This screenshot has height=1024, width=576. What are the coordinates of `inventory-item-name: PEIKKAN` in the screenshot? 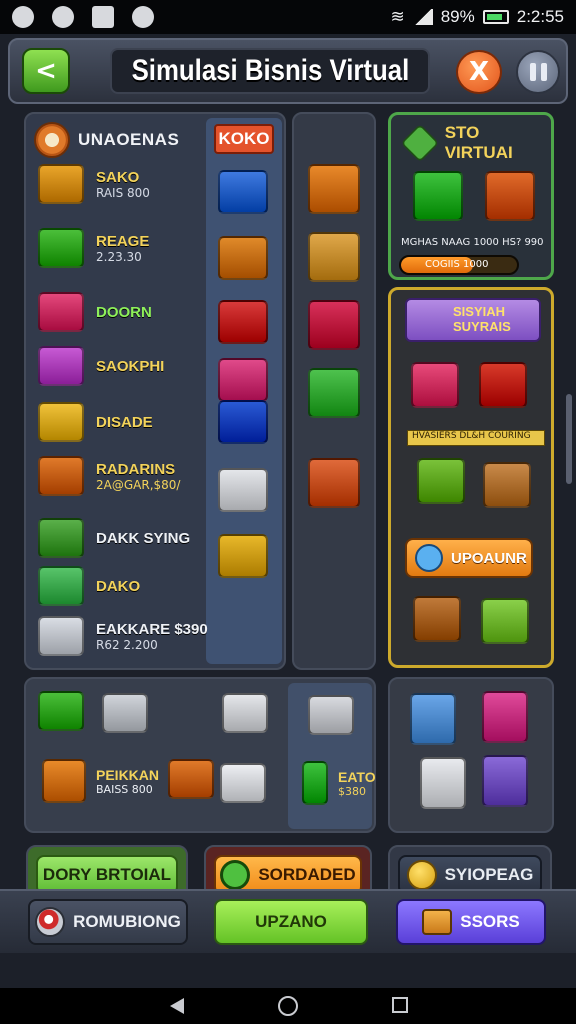 It's located at (128, 774).